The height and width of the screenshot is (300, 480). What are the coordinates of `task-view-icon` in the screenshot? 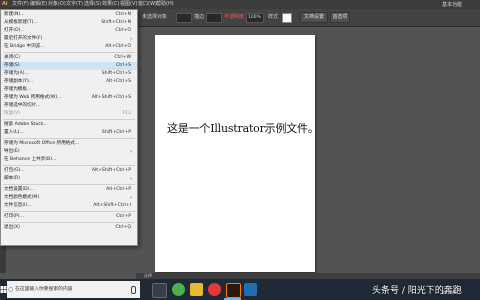 It's located at (159, 290).